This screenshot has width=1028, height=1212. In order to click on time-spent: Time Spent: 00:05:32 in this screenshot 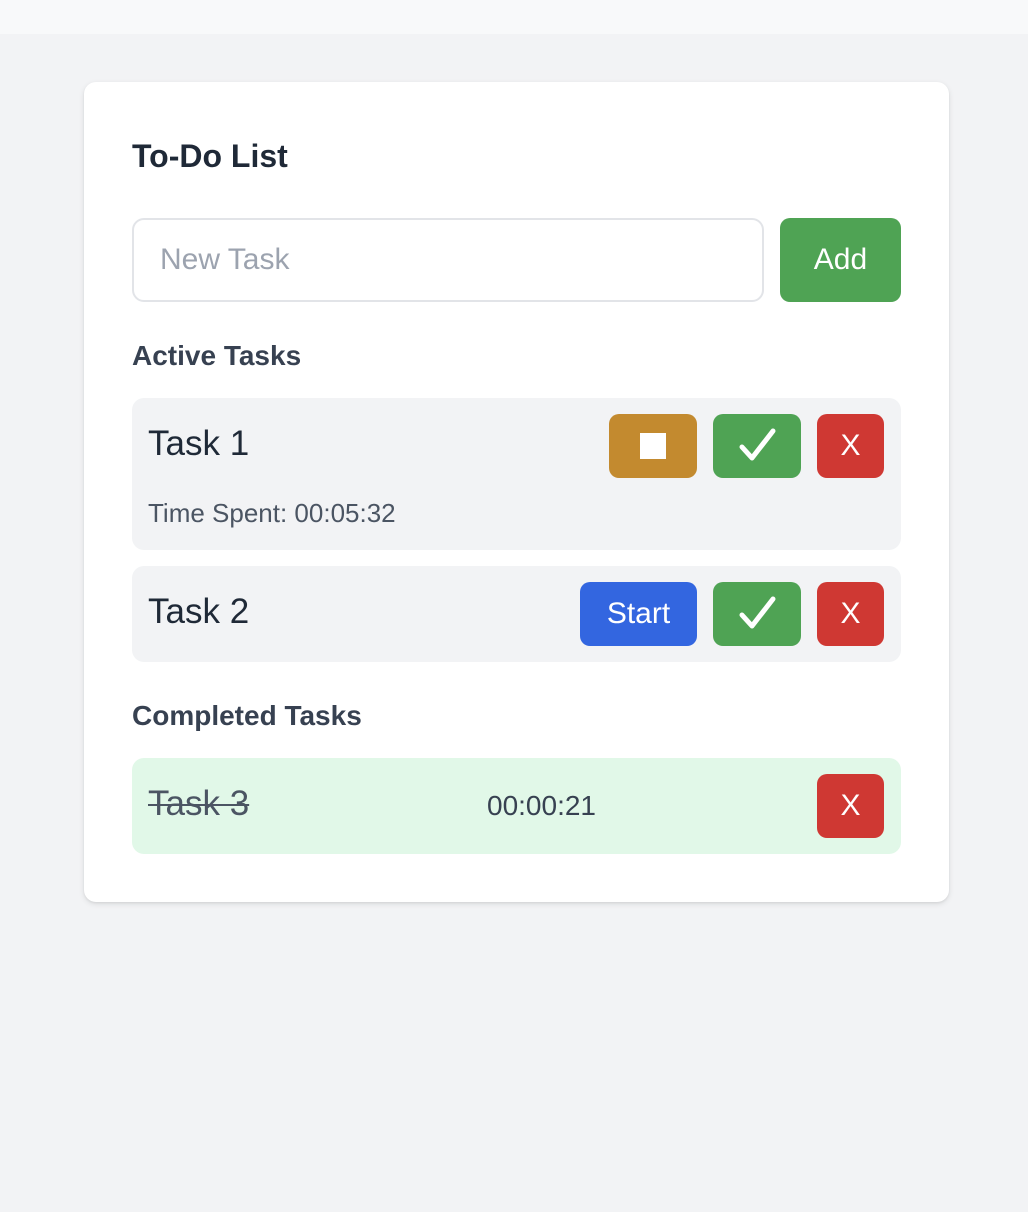, I will do `click(272, 513)`.